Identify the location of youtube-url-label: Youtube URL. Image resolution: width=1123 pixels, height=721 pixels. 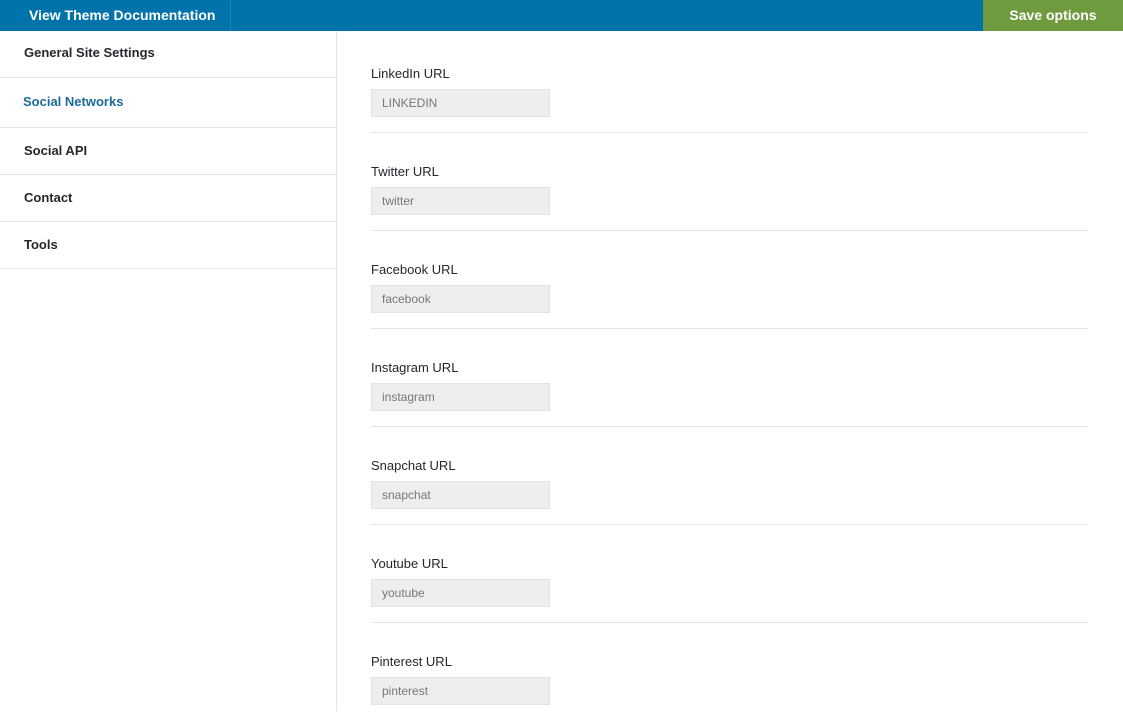
(409, 563).